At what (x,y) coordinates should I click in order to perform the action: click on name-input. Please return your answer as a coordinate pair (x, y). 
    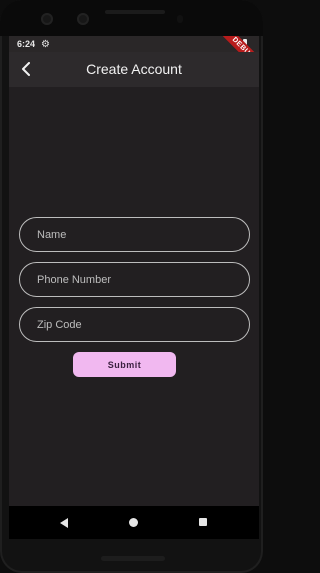
    Looking at the image, I should click on (134, 234).